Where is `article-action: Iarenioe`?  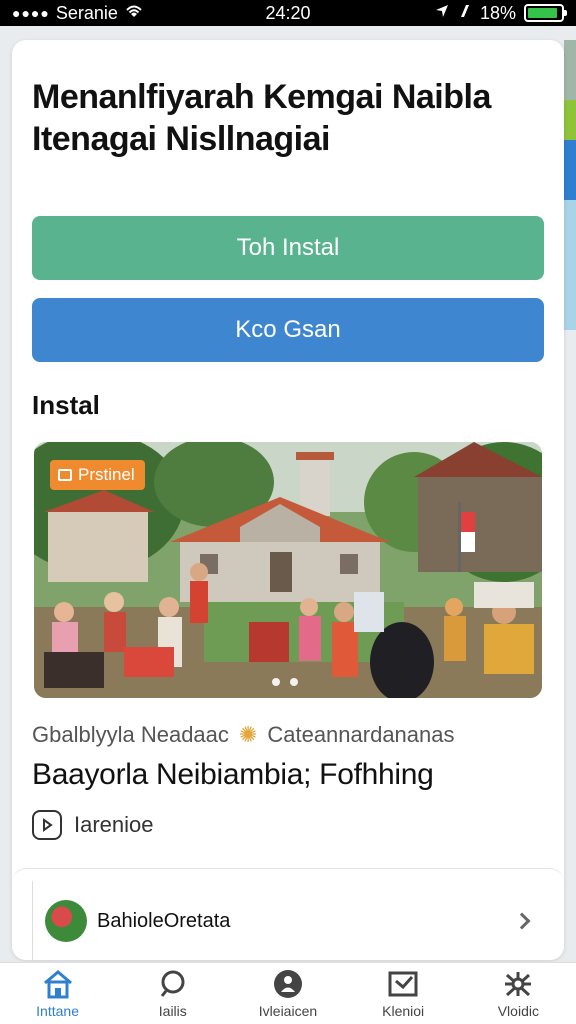
article-action: Iarenioe is located at coordinates (93, 825).